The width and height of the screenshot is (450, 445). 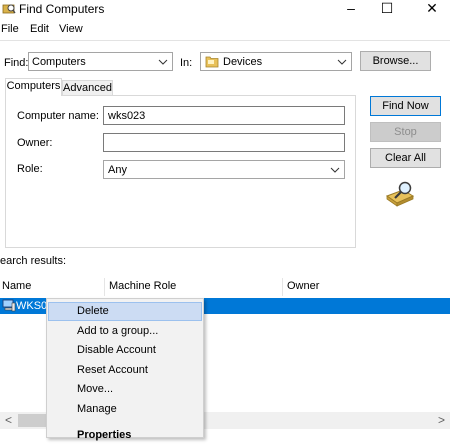 I want to click on window-title: Find Computers, so click(x=62, y=9).